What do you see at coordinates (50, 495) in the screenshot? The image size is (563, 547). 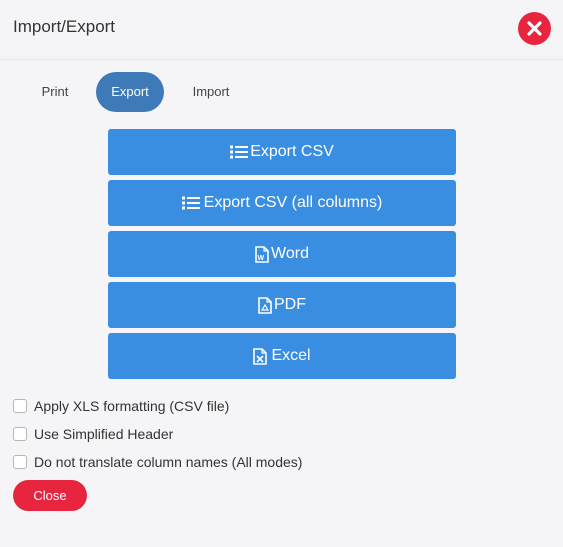 I see `close-button: Close` at bounding box center [50, 495].